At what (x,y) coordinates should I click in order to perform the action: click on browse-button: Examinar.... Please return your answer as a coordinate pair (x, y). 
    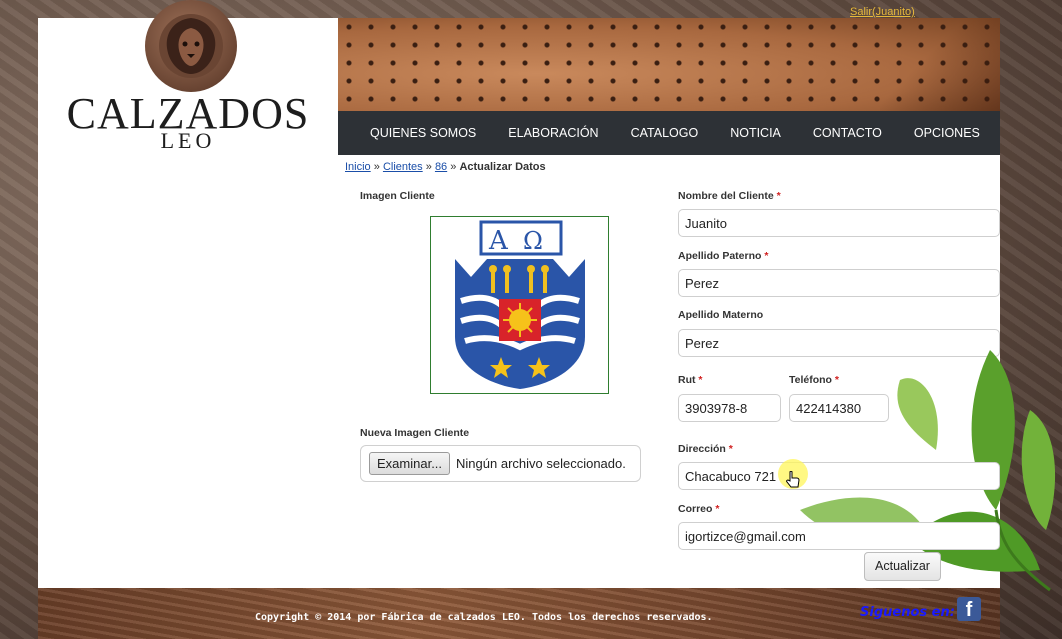
    Looking at the image, I should click on (410, 463).